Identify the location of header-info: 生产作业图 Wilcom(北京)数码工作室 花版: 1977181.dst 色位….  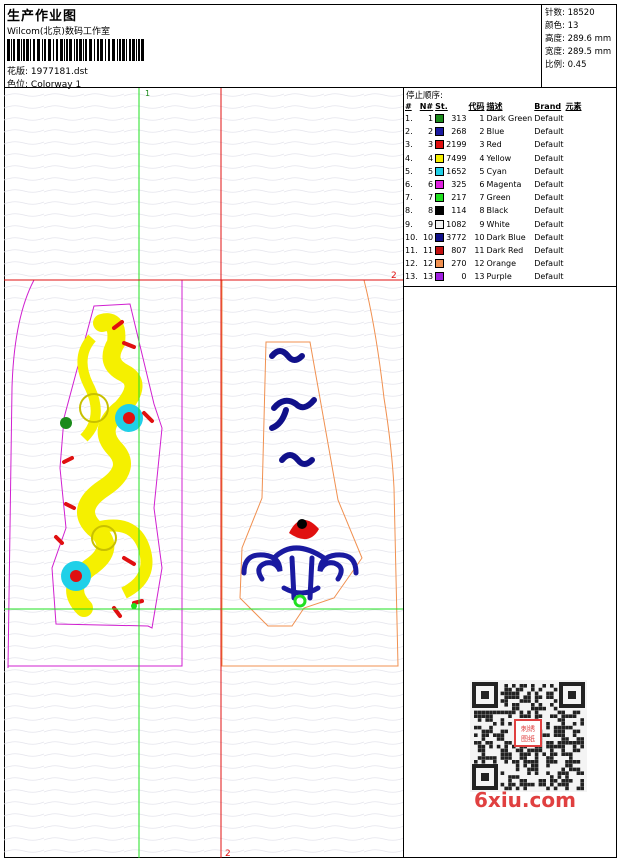
(273, 47).